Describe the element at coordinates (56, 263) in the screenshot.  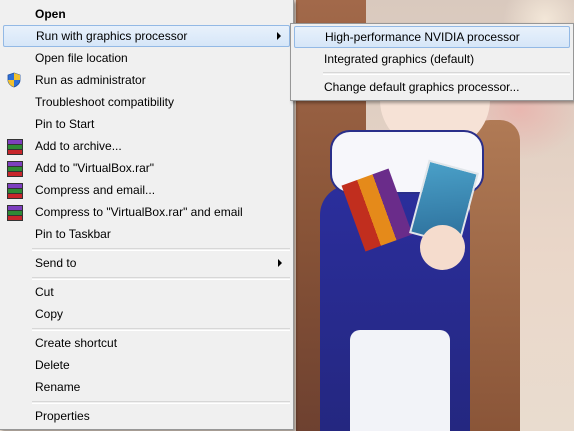
I see `menu-item-label: Send to` at that location.